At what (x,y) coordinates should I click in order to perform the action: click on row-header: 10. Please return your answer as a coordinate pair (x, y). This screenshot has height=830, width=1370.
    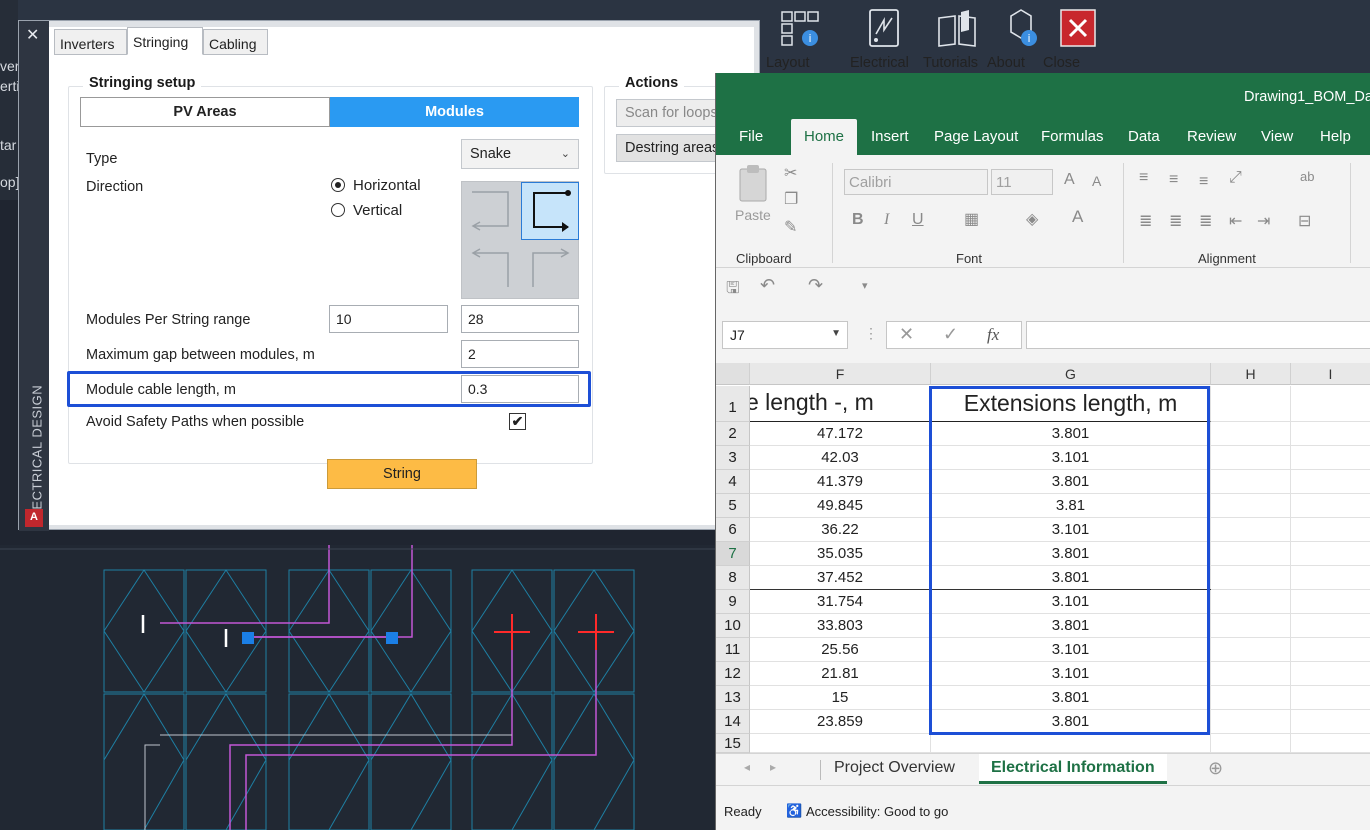
    Looking at the image, I should click on (733, 626).